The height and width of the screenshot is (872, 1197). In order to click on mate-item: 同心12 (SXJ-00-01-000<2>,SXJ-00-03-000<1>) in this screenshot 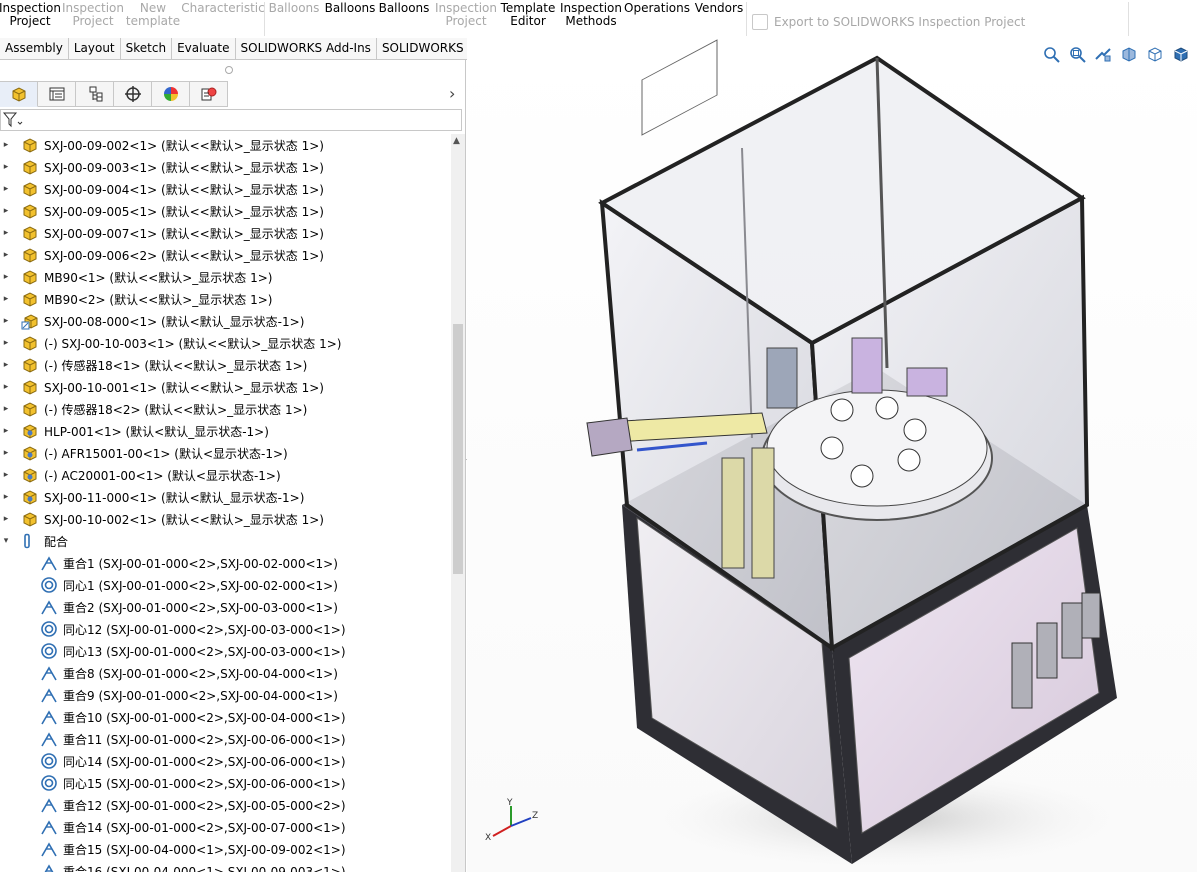, I will do `click(173, 629)`.